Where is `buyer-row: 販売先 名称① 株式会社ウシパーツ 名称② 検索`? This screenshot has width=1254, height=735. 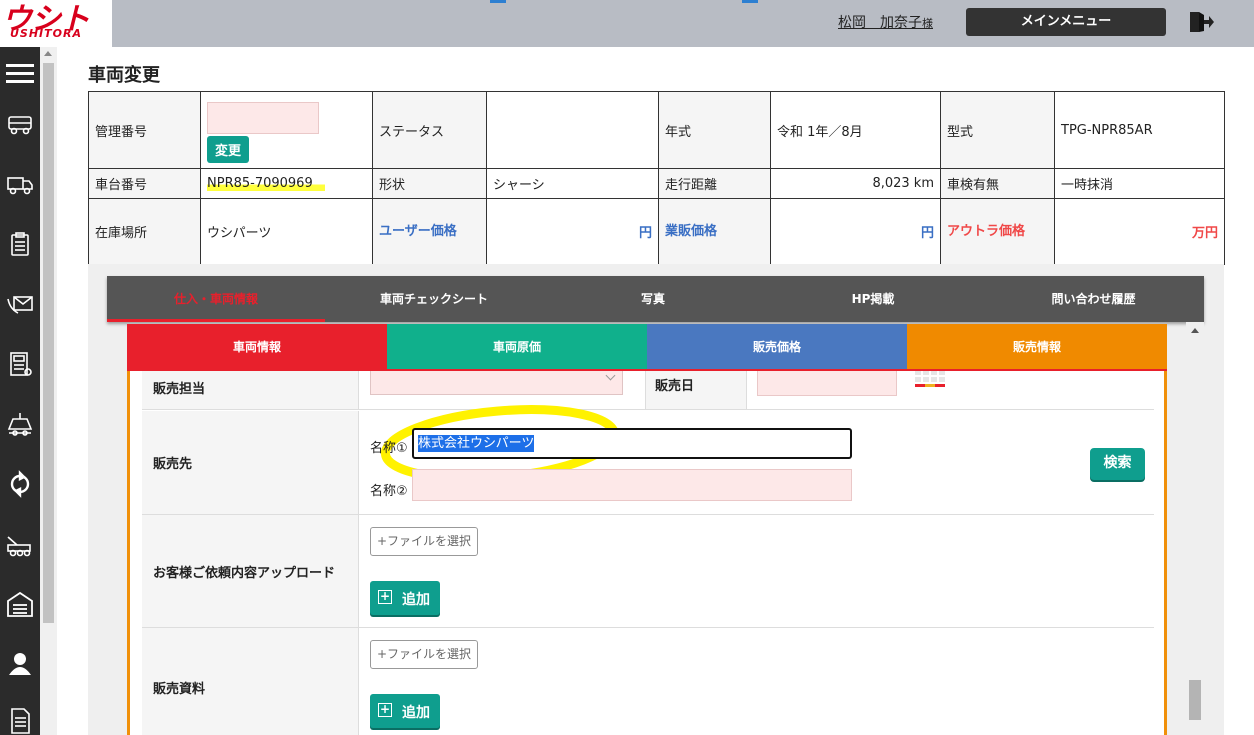 buyer-row: 販売先 名称① 株式会社ウシパーツ 名称② 検索 is located at coordinates (648, 460).